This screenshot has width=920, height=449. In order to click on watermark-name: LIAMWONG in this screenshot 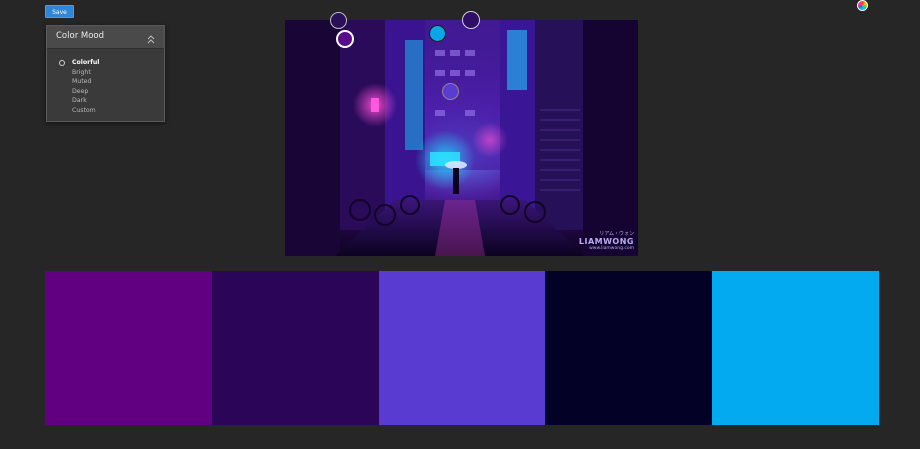, I will do `click(606, 241)`.